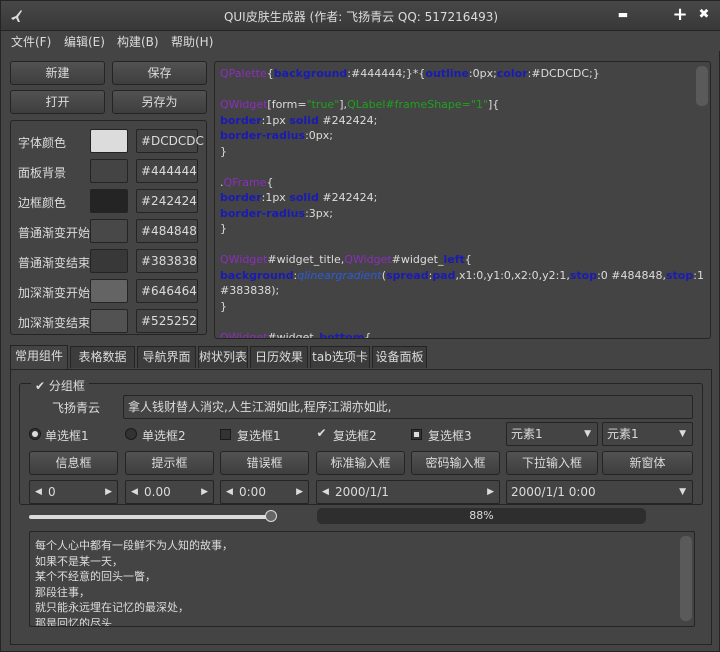  Describe the element at coordinates (259, 435) in the screenshot. I see `checkbox-1-label: 复选框1` at that location.